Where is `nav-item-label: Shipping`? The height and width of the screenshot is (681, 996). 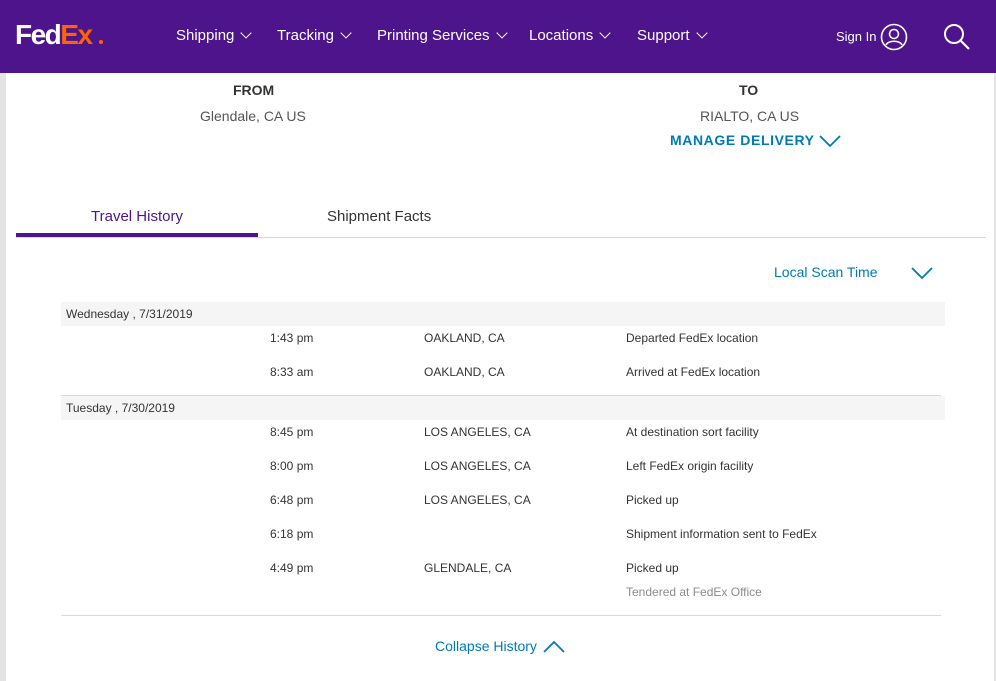 nav-item-label: Shipping is located at coordinates (205, 35).